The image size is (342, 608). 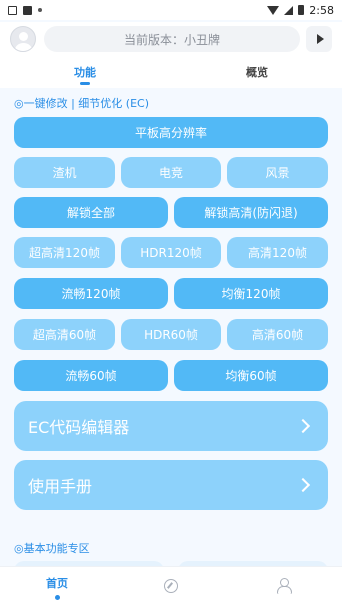 I want to click on notification-icon, so click(x=12, y=10).